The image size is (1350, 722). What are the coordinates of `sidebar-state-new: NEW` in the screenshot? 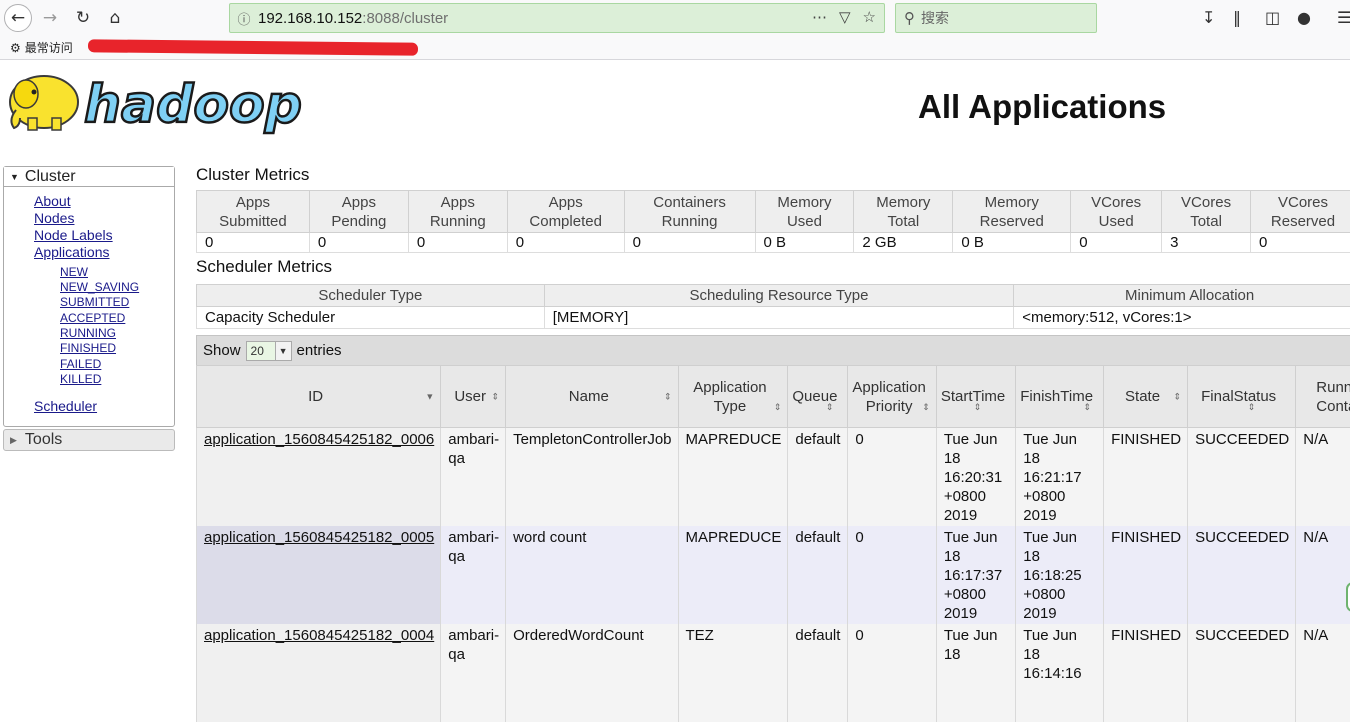 It's located at (74, 272).